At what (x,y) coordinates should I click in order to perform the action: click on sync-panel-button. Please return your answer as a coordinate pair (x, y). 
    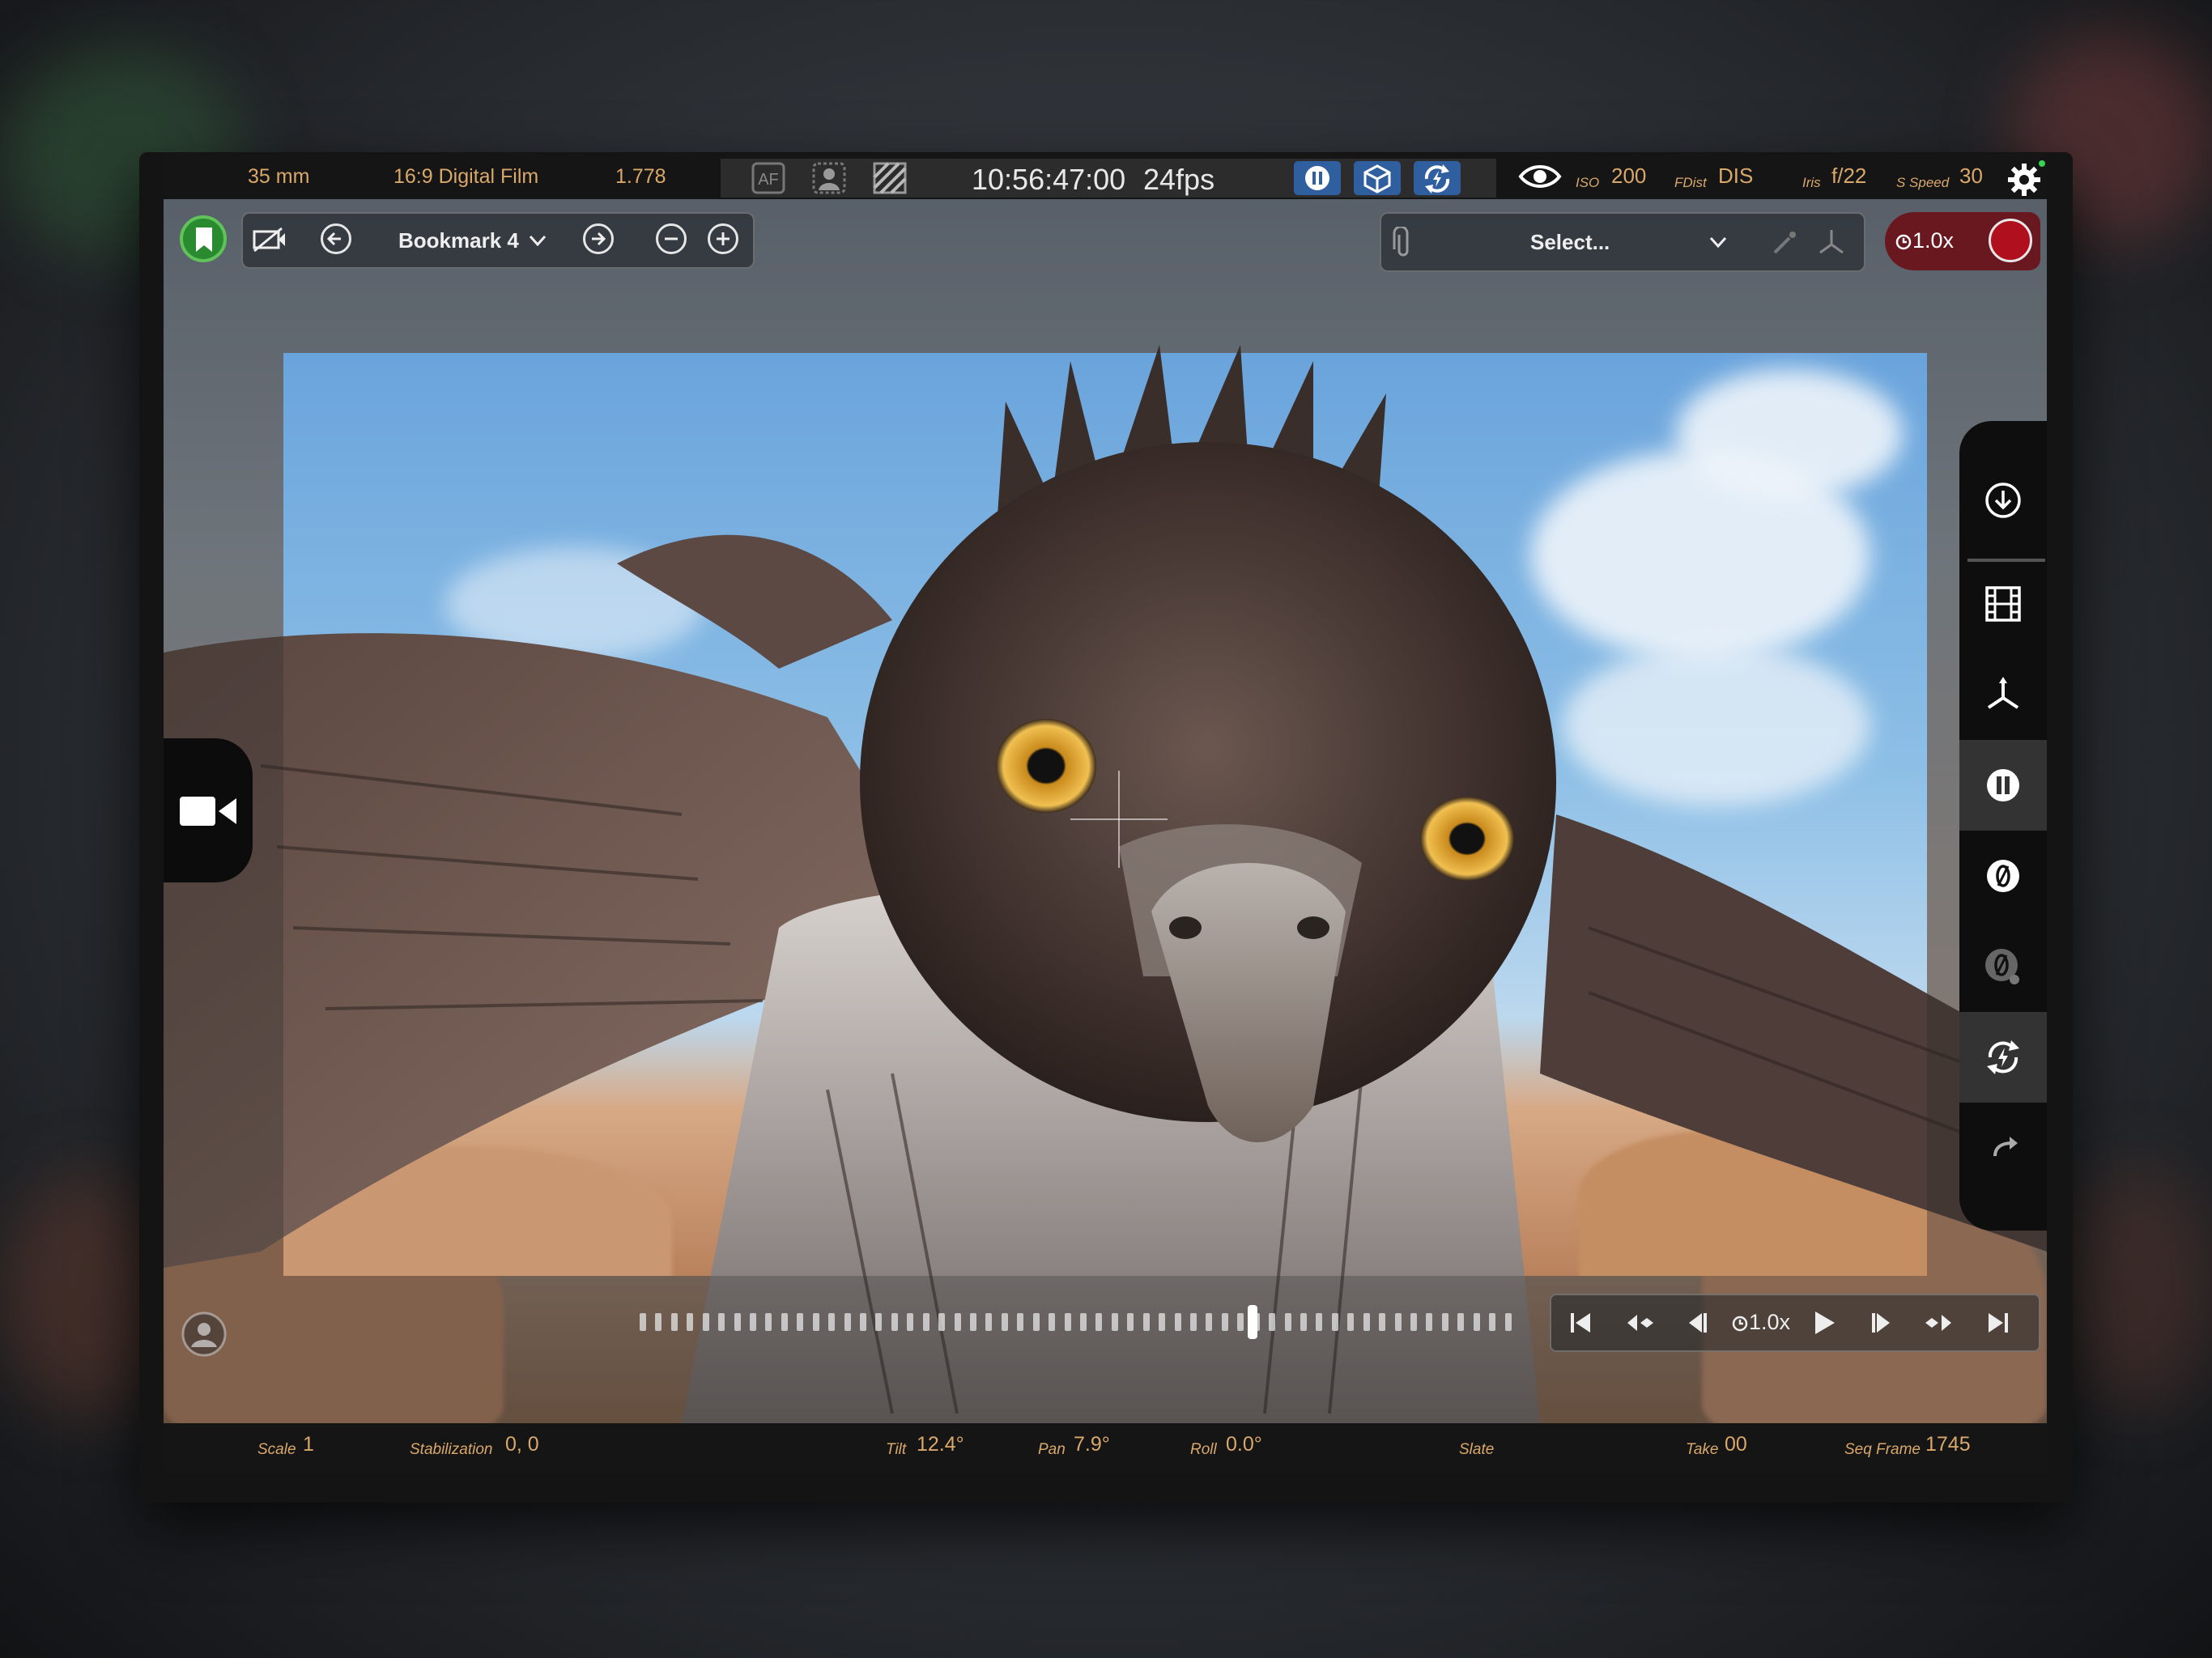
    Looking at the image, I should click on (2003, 1057).